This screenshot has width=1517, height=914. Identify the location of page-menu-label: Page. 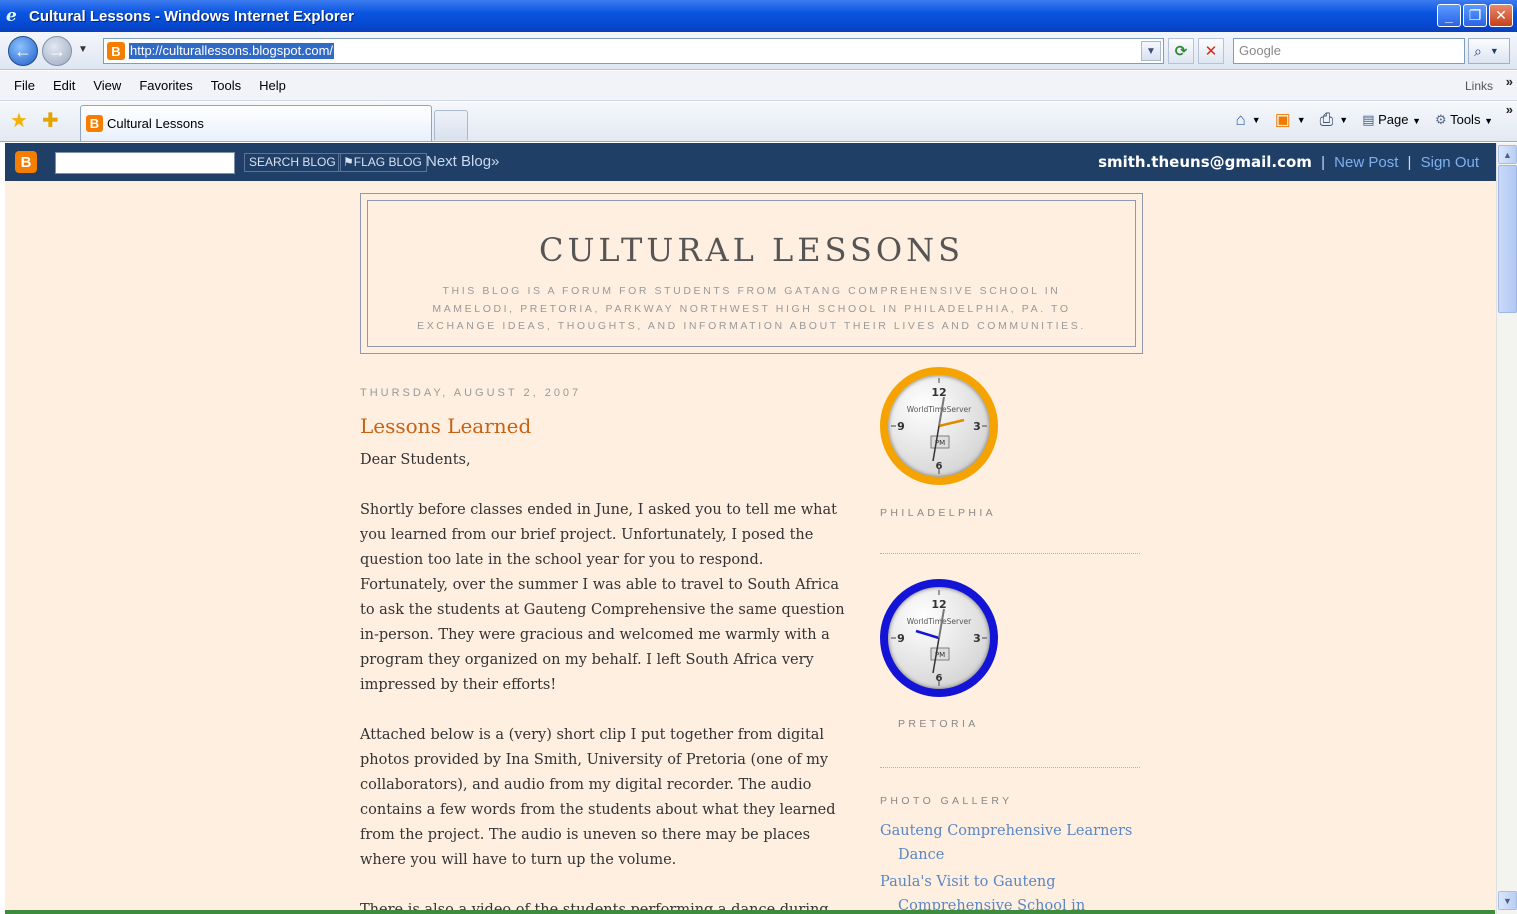
(1393, 119).